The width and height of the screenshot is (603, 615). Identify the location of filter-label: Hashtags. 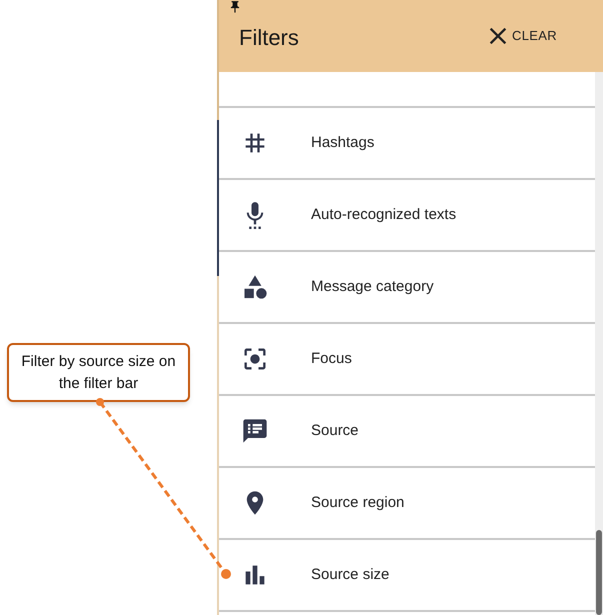
(342, 142).